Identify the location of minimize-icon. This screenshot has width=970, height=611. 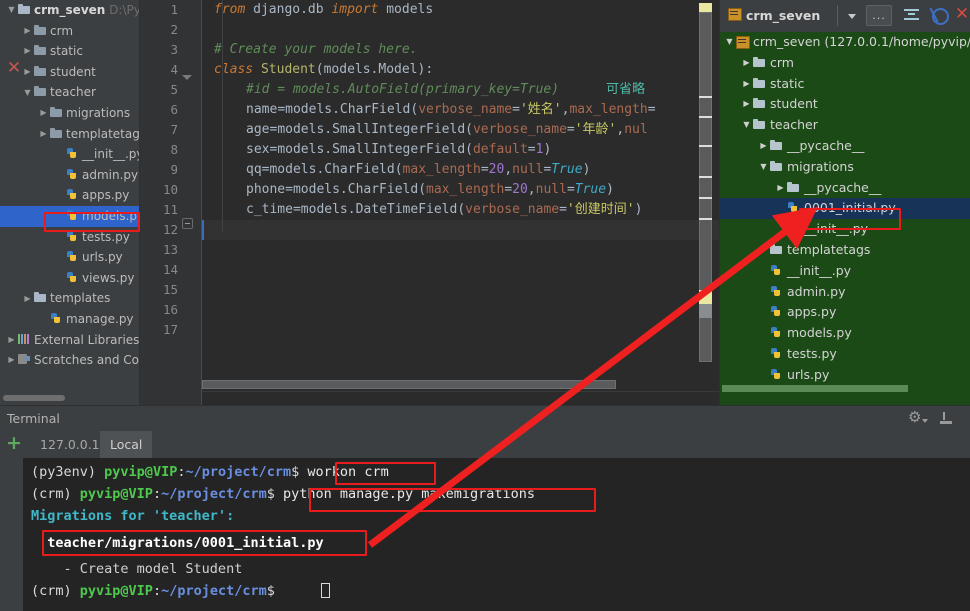
(948, 418).